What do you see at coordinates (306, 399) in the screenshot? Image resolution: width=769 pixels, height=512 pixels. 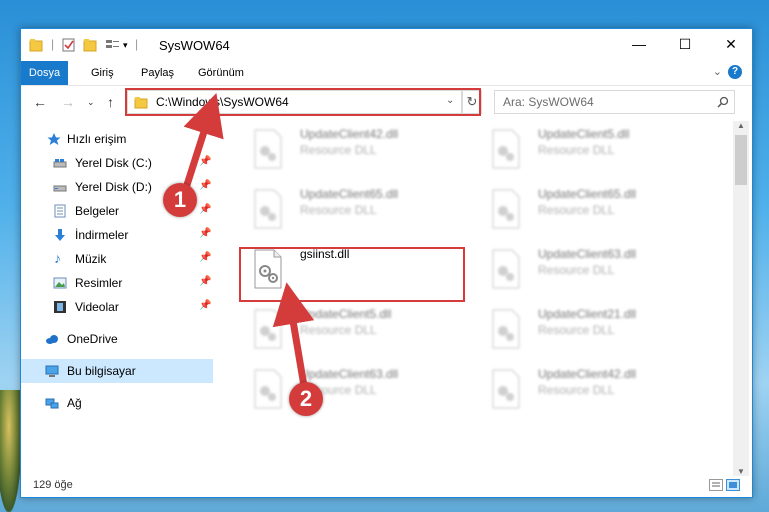 I see `annotation-step-2: 2` at bounding box center [306, 399].